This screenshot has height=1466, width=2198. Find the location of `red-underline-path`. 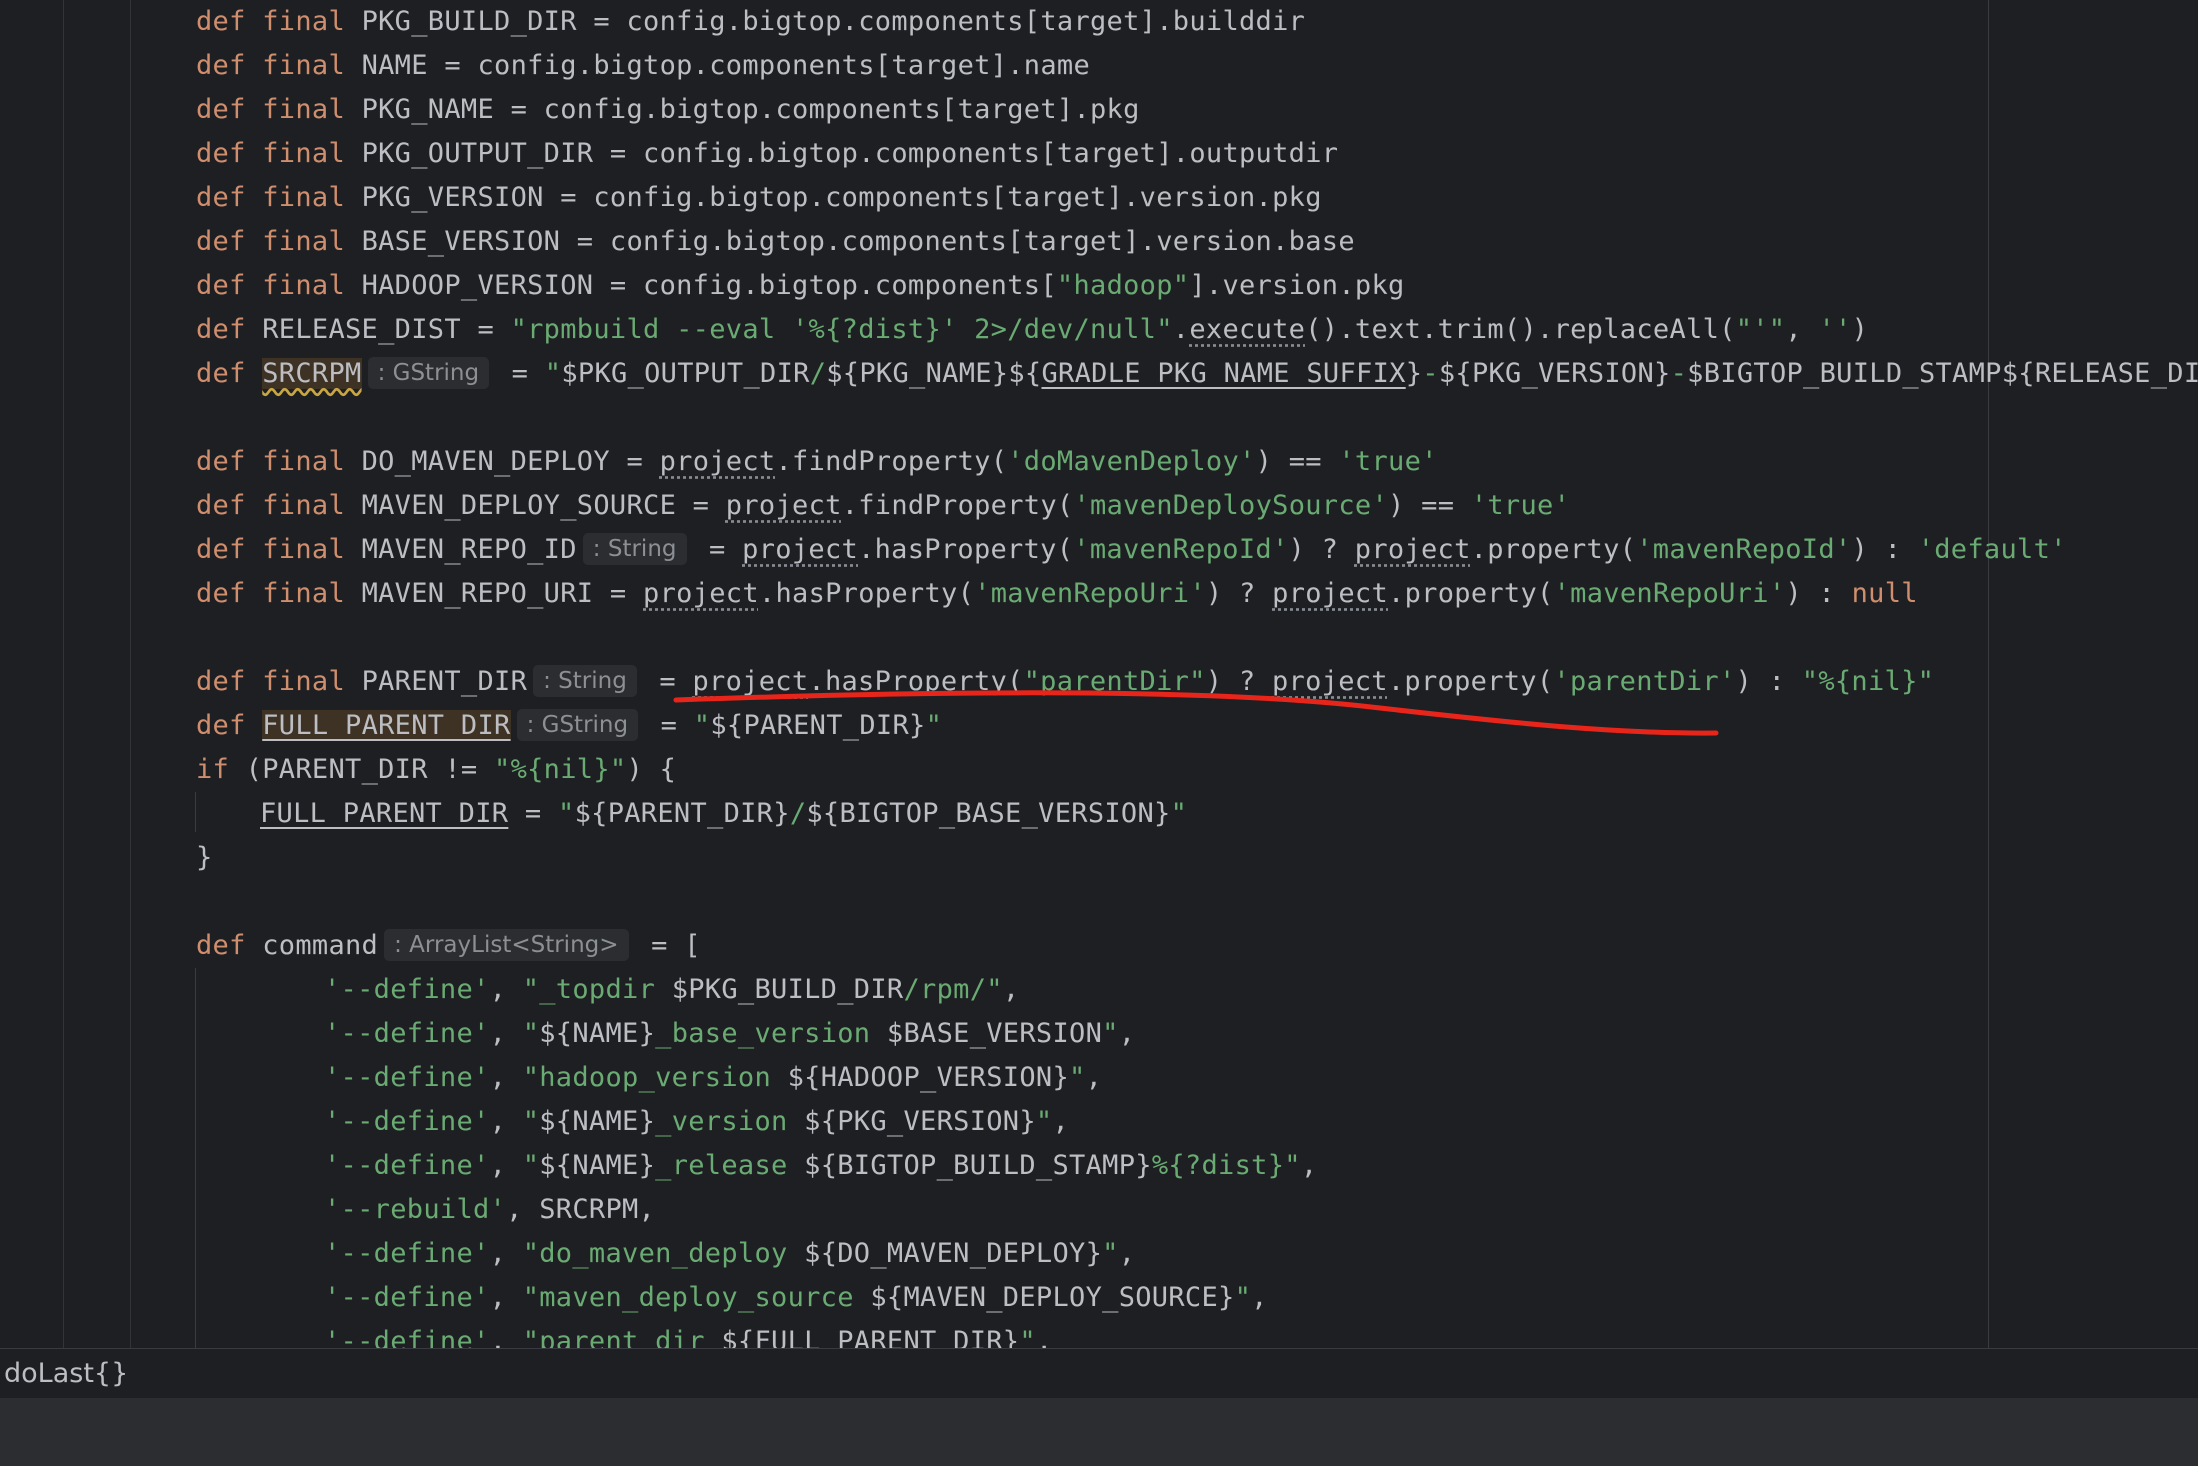

red-underline-path is located at coordinates (1196, 713).